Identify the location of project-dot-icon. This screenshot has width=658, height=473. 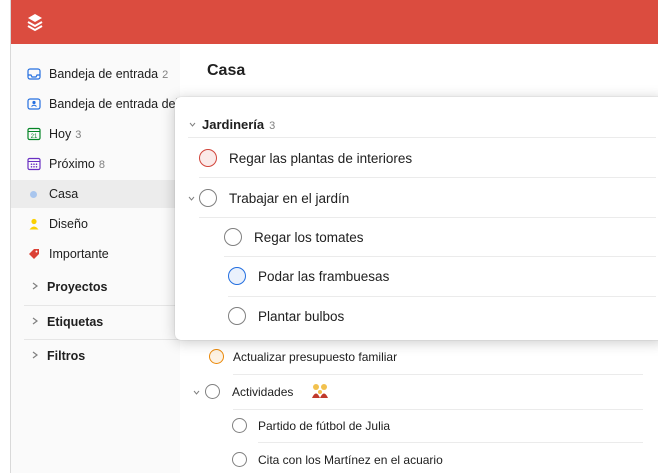
(33, 194).